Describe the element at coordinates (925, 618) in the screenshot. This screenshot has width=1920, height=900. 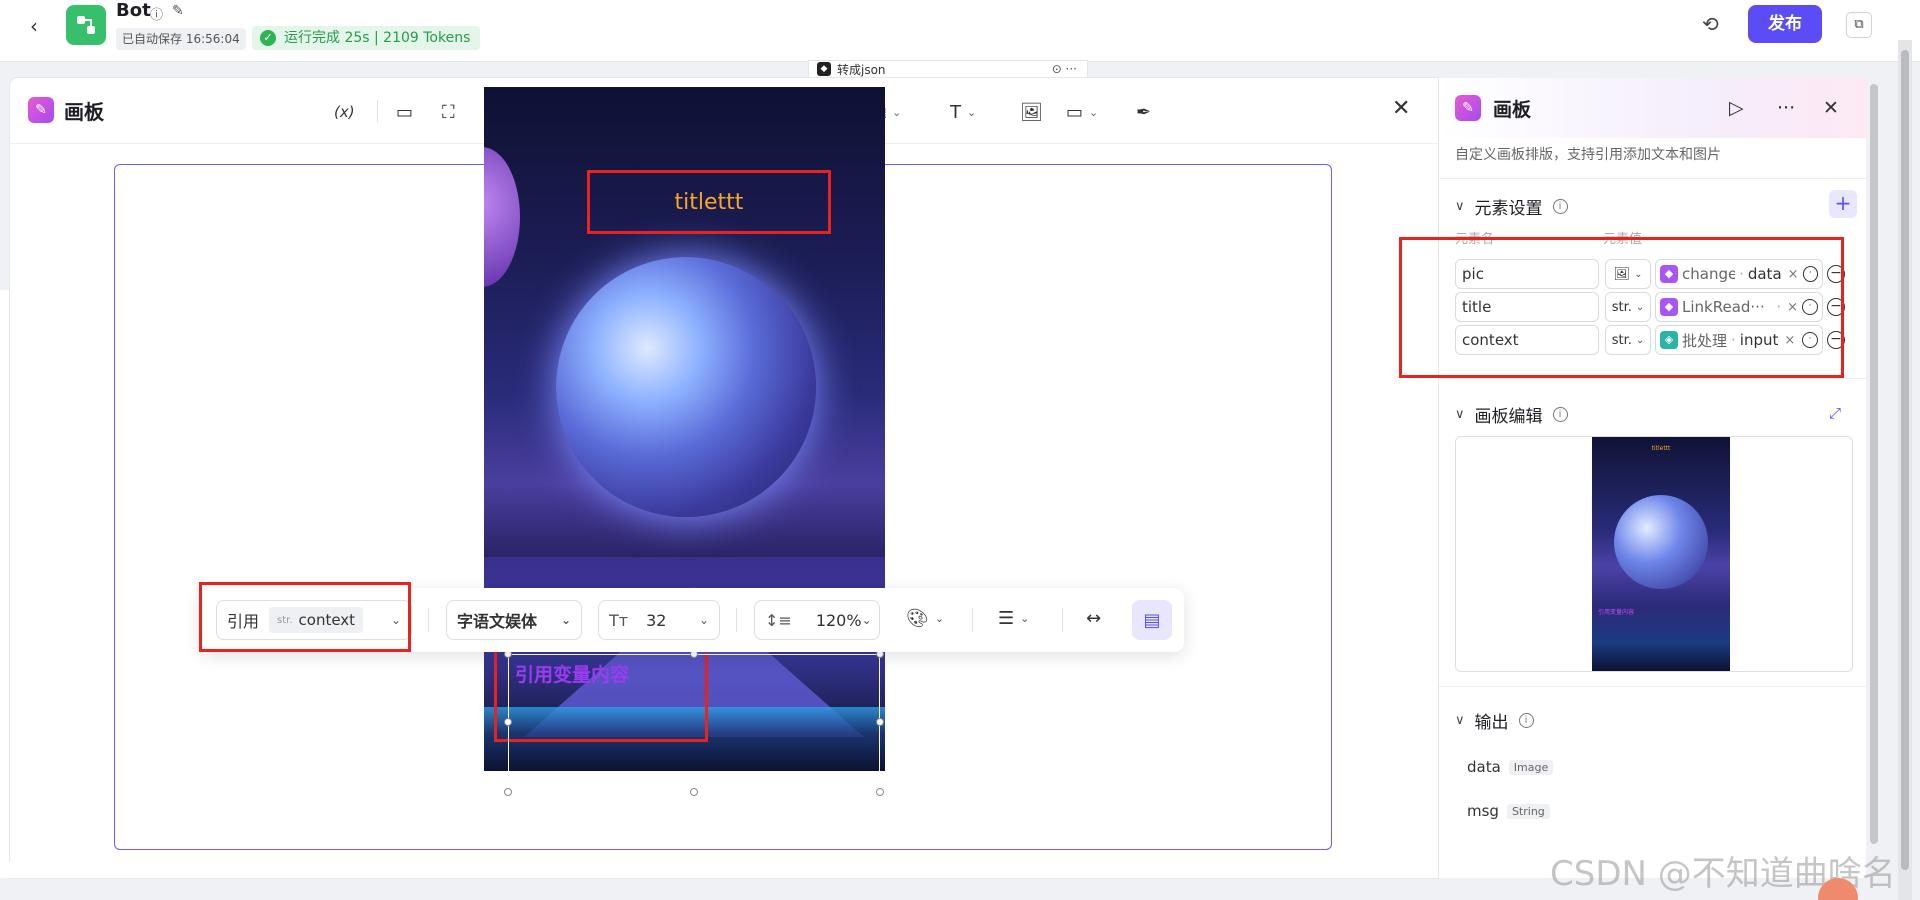
I see `color-palette-icon: 🎨︎ ⌄` at that location.